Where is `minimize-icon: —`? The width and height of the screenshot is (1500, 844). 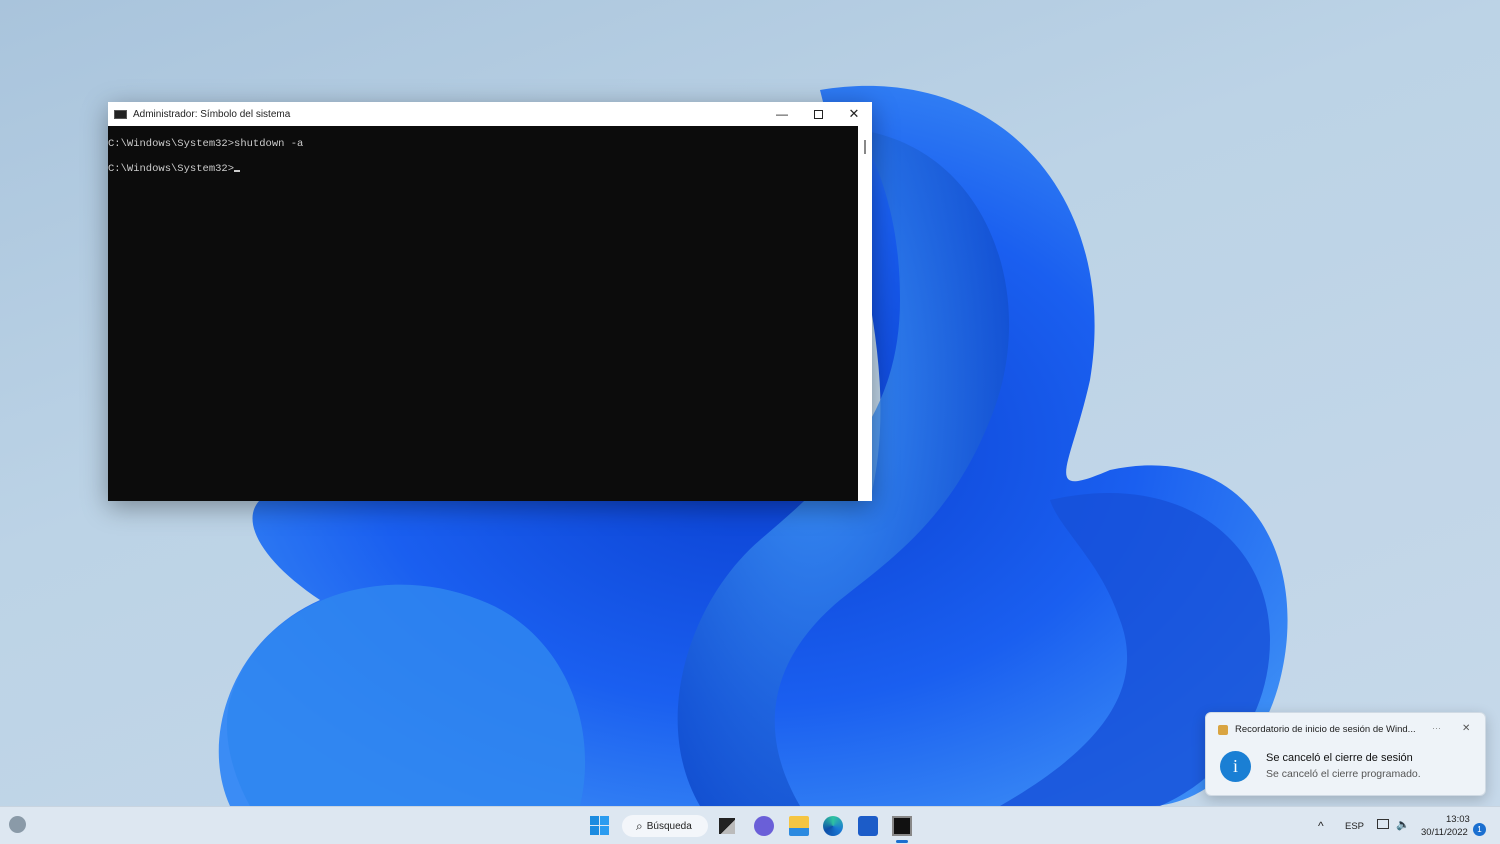
minimize-icon: — is located at coordinates (782, 114).